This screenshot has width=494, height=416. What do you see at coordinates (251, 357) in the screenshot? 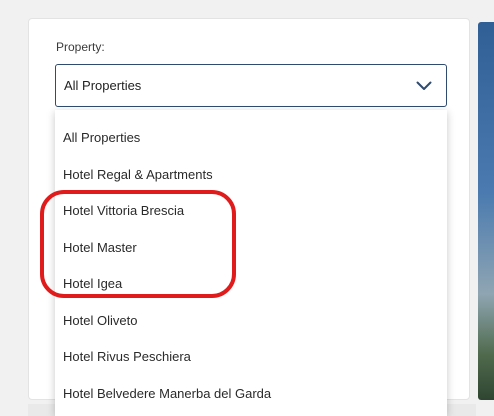
I see `option-hotel-rivus-peschiera: Hotel Rivus Peschiera` at bounding box center [251, 357].